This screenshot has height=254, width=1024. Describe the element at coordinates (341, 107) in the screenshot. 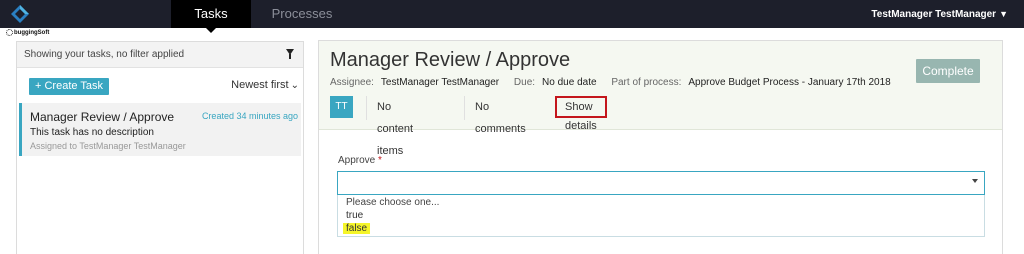

I see `avatar: TT` at that location.